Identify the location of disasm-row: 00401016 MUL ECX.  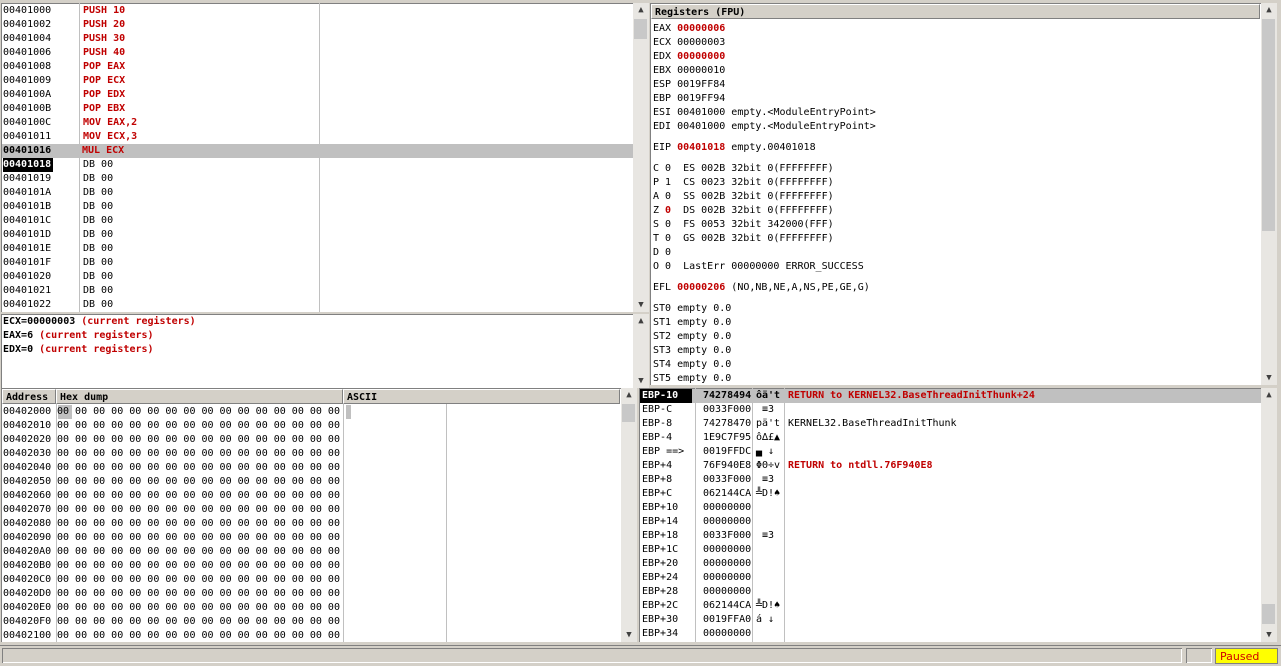
(317, 151).